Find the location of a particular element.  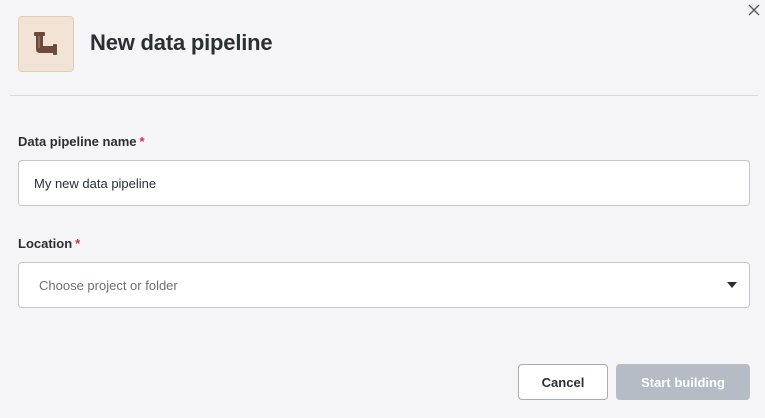

dialog-title: New data pipeline is located at coordinates (181, 42).